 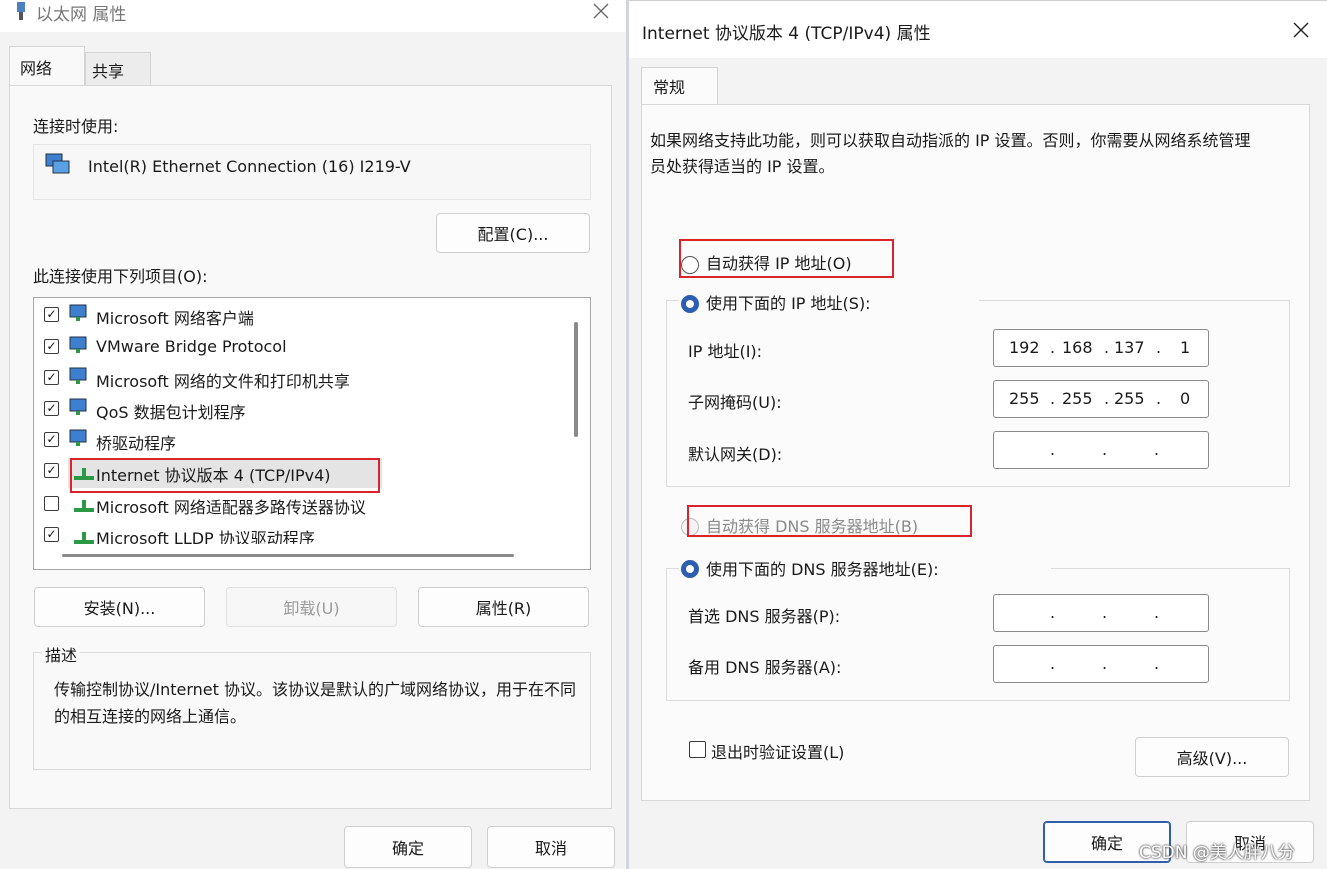 What do you see at coordinates (408, 847) in the screenshot?
I see `ok-button: 确定` at bounding box center [408, 847].